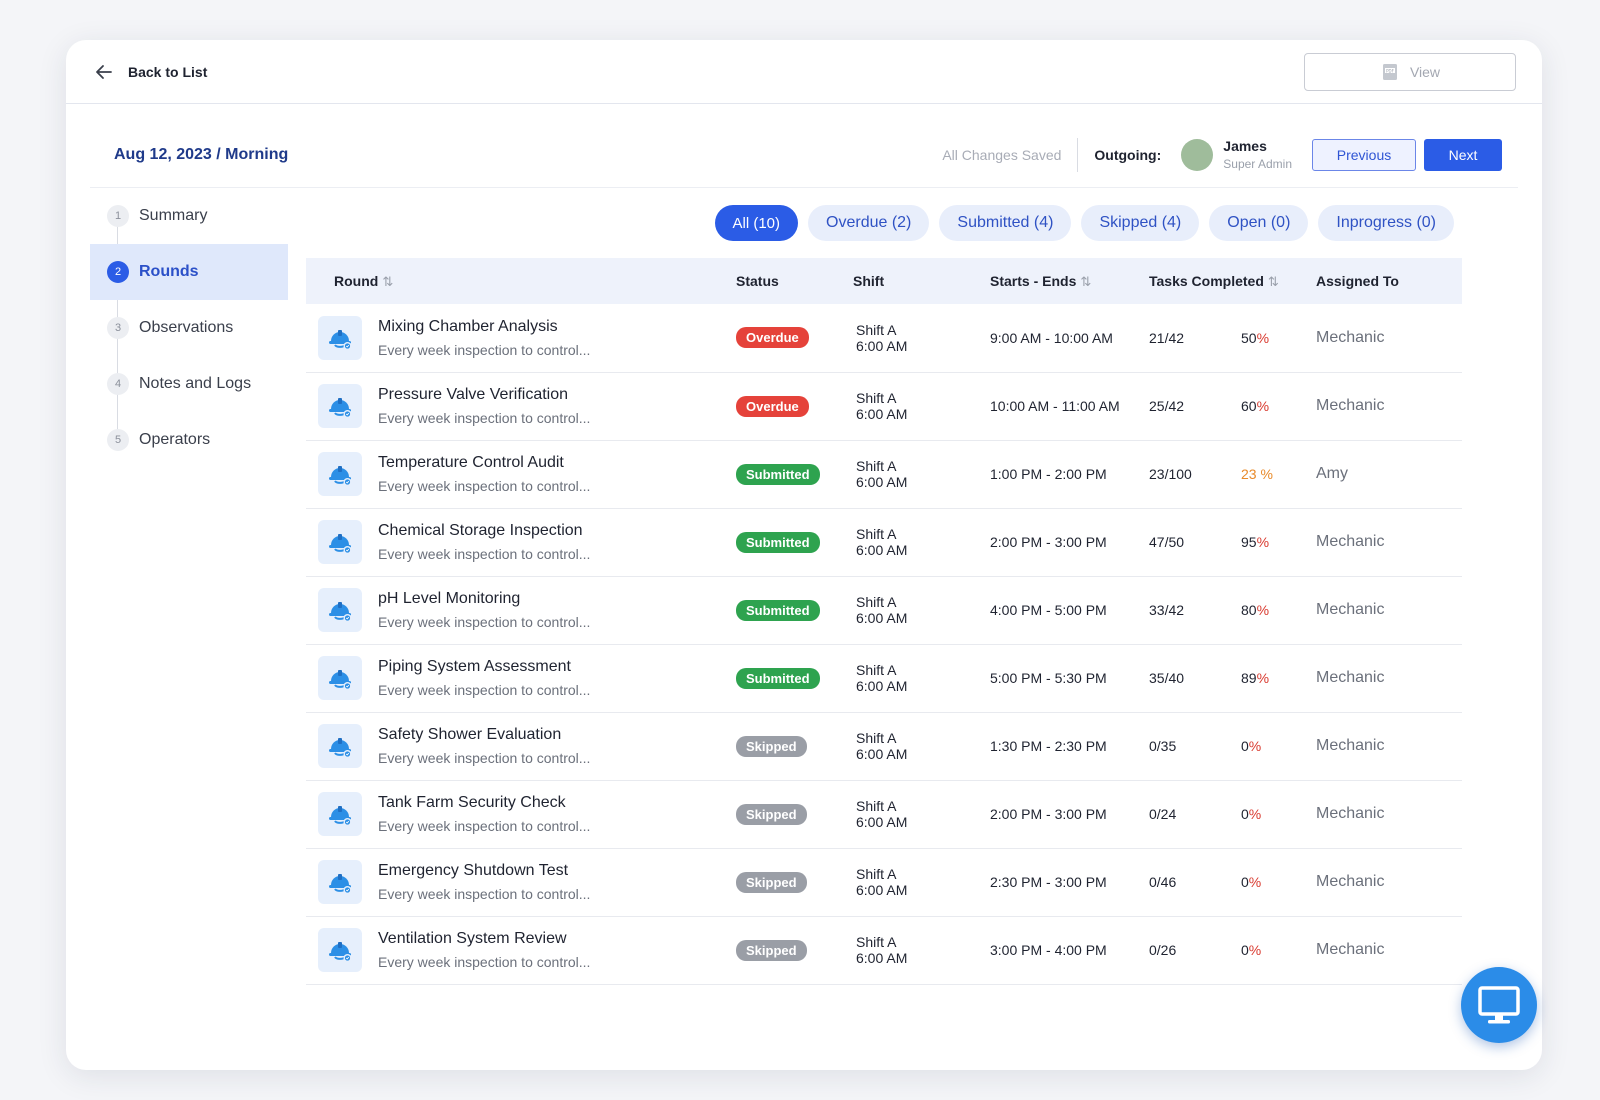  What do you see at coordinates (1249, 610) in the screenshot?
I see `percent-value: 80` at bounding box center [1249, 610].